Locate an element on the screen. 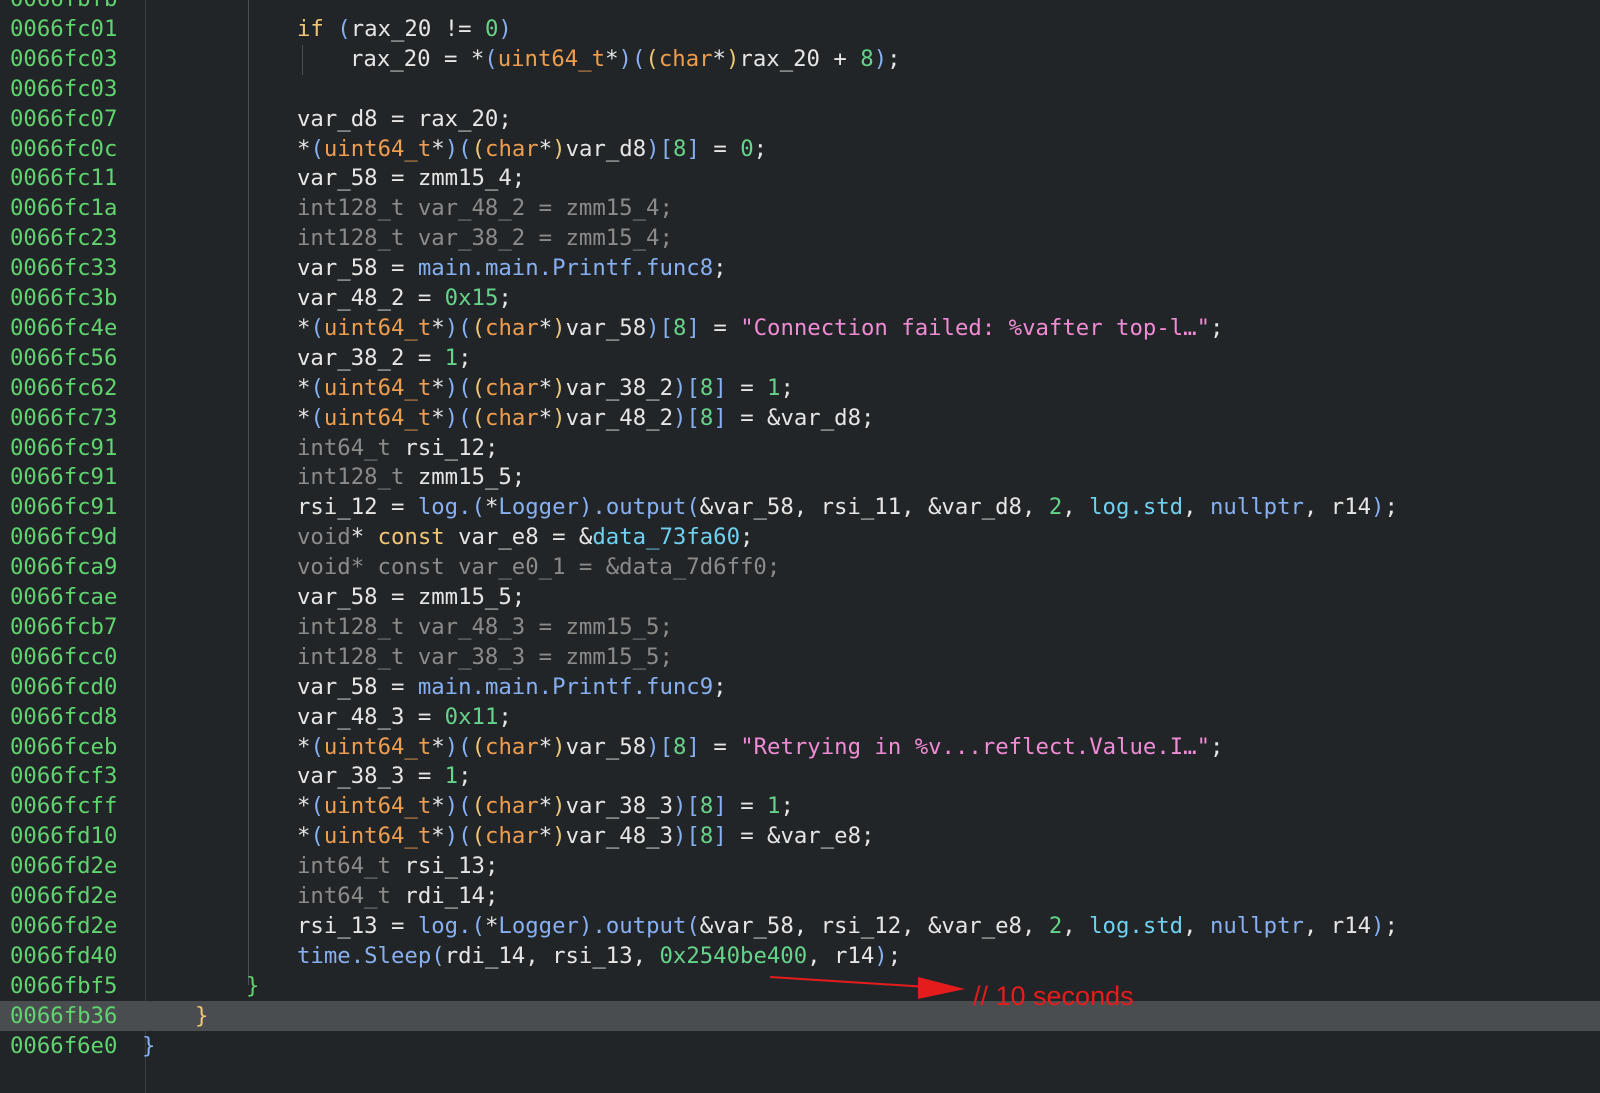 This screenshot has height=1093, width=1600. code-line: 0066fbfb is located at coordinates (800, 7).